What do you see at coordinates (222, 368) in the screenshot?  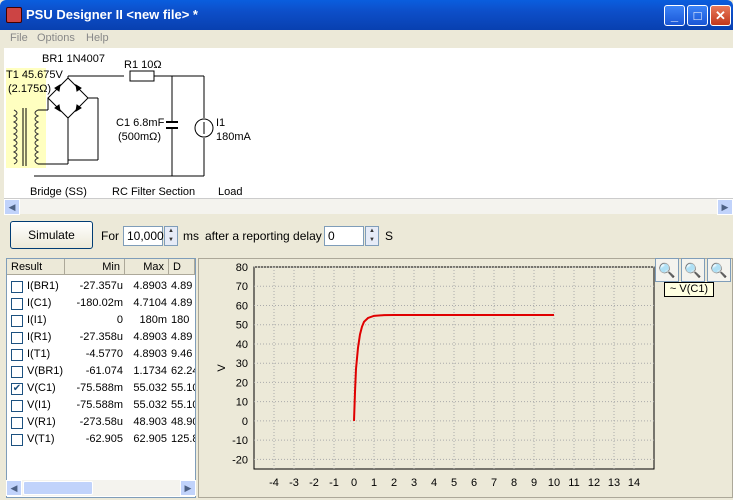 I see `y-axis-label: V` at bounding box center [222, 368].